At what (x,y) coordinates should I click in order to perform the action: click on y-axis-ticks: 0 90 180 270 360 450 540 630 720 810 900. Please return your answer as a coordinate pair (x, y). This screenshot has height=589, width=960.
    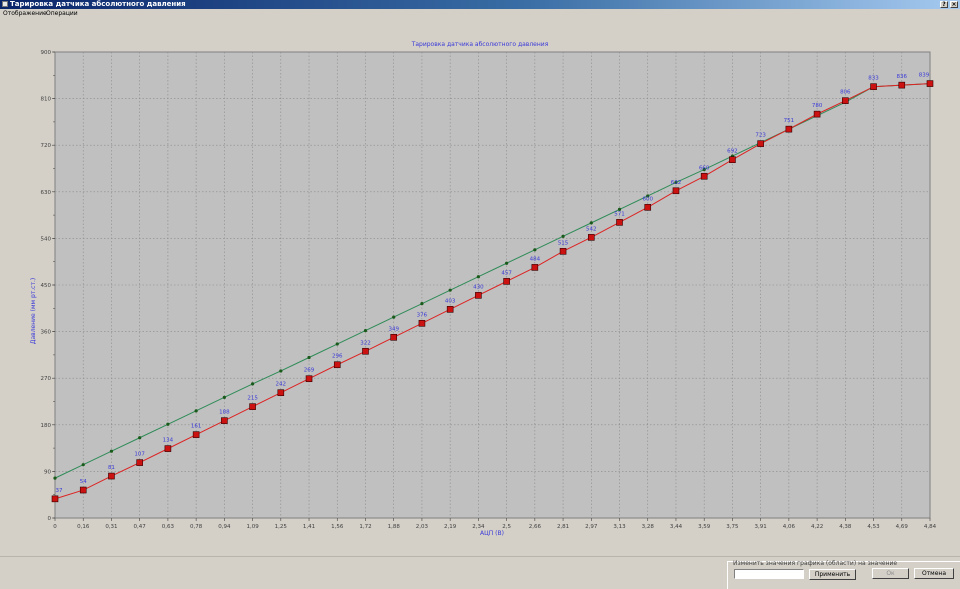
    Looking at the image, I should click on (48, 286).